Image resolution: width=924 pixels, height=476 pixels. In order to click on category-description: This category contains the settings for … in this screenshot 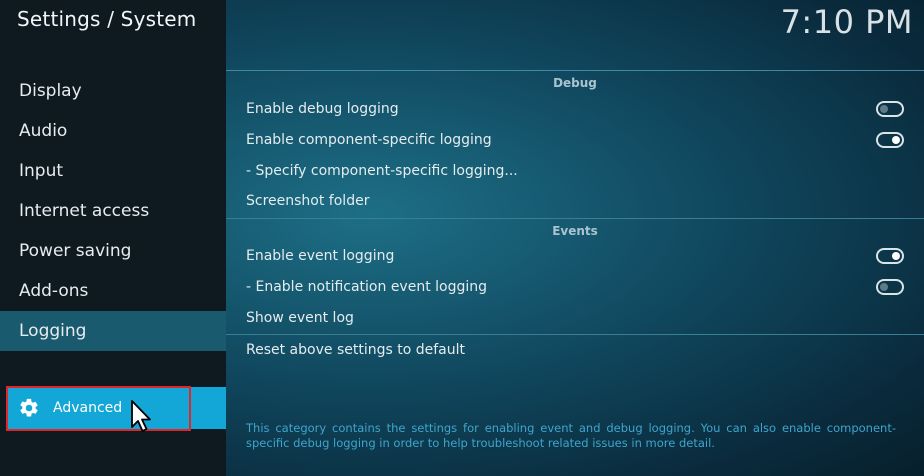, I will do `click(571, 435)`.